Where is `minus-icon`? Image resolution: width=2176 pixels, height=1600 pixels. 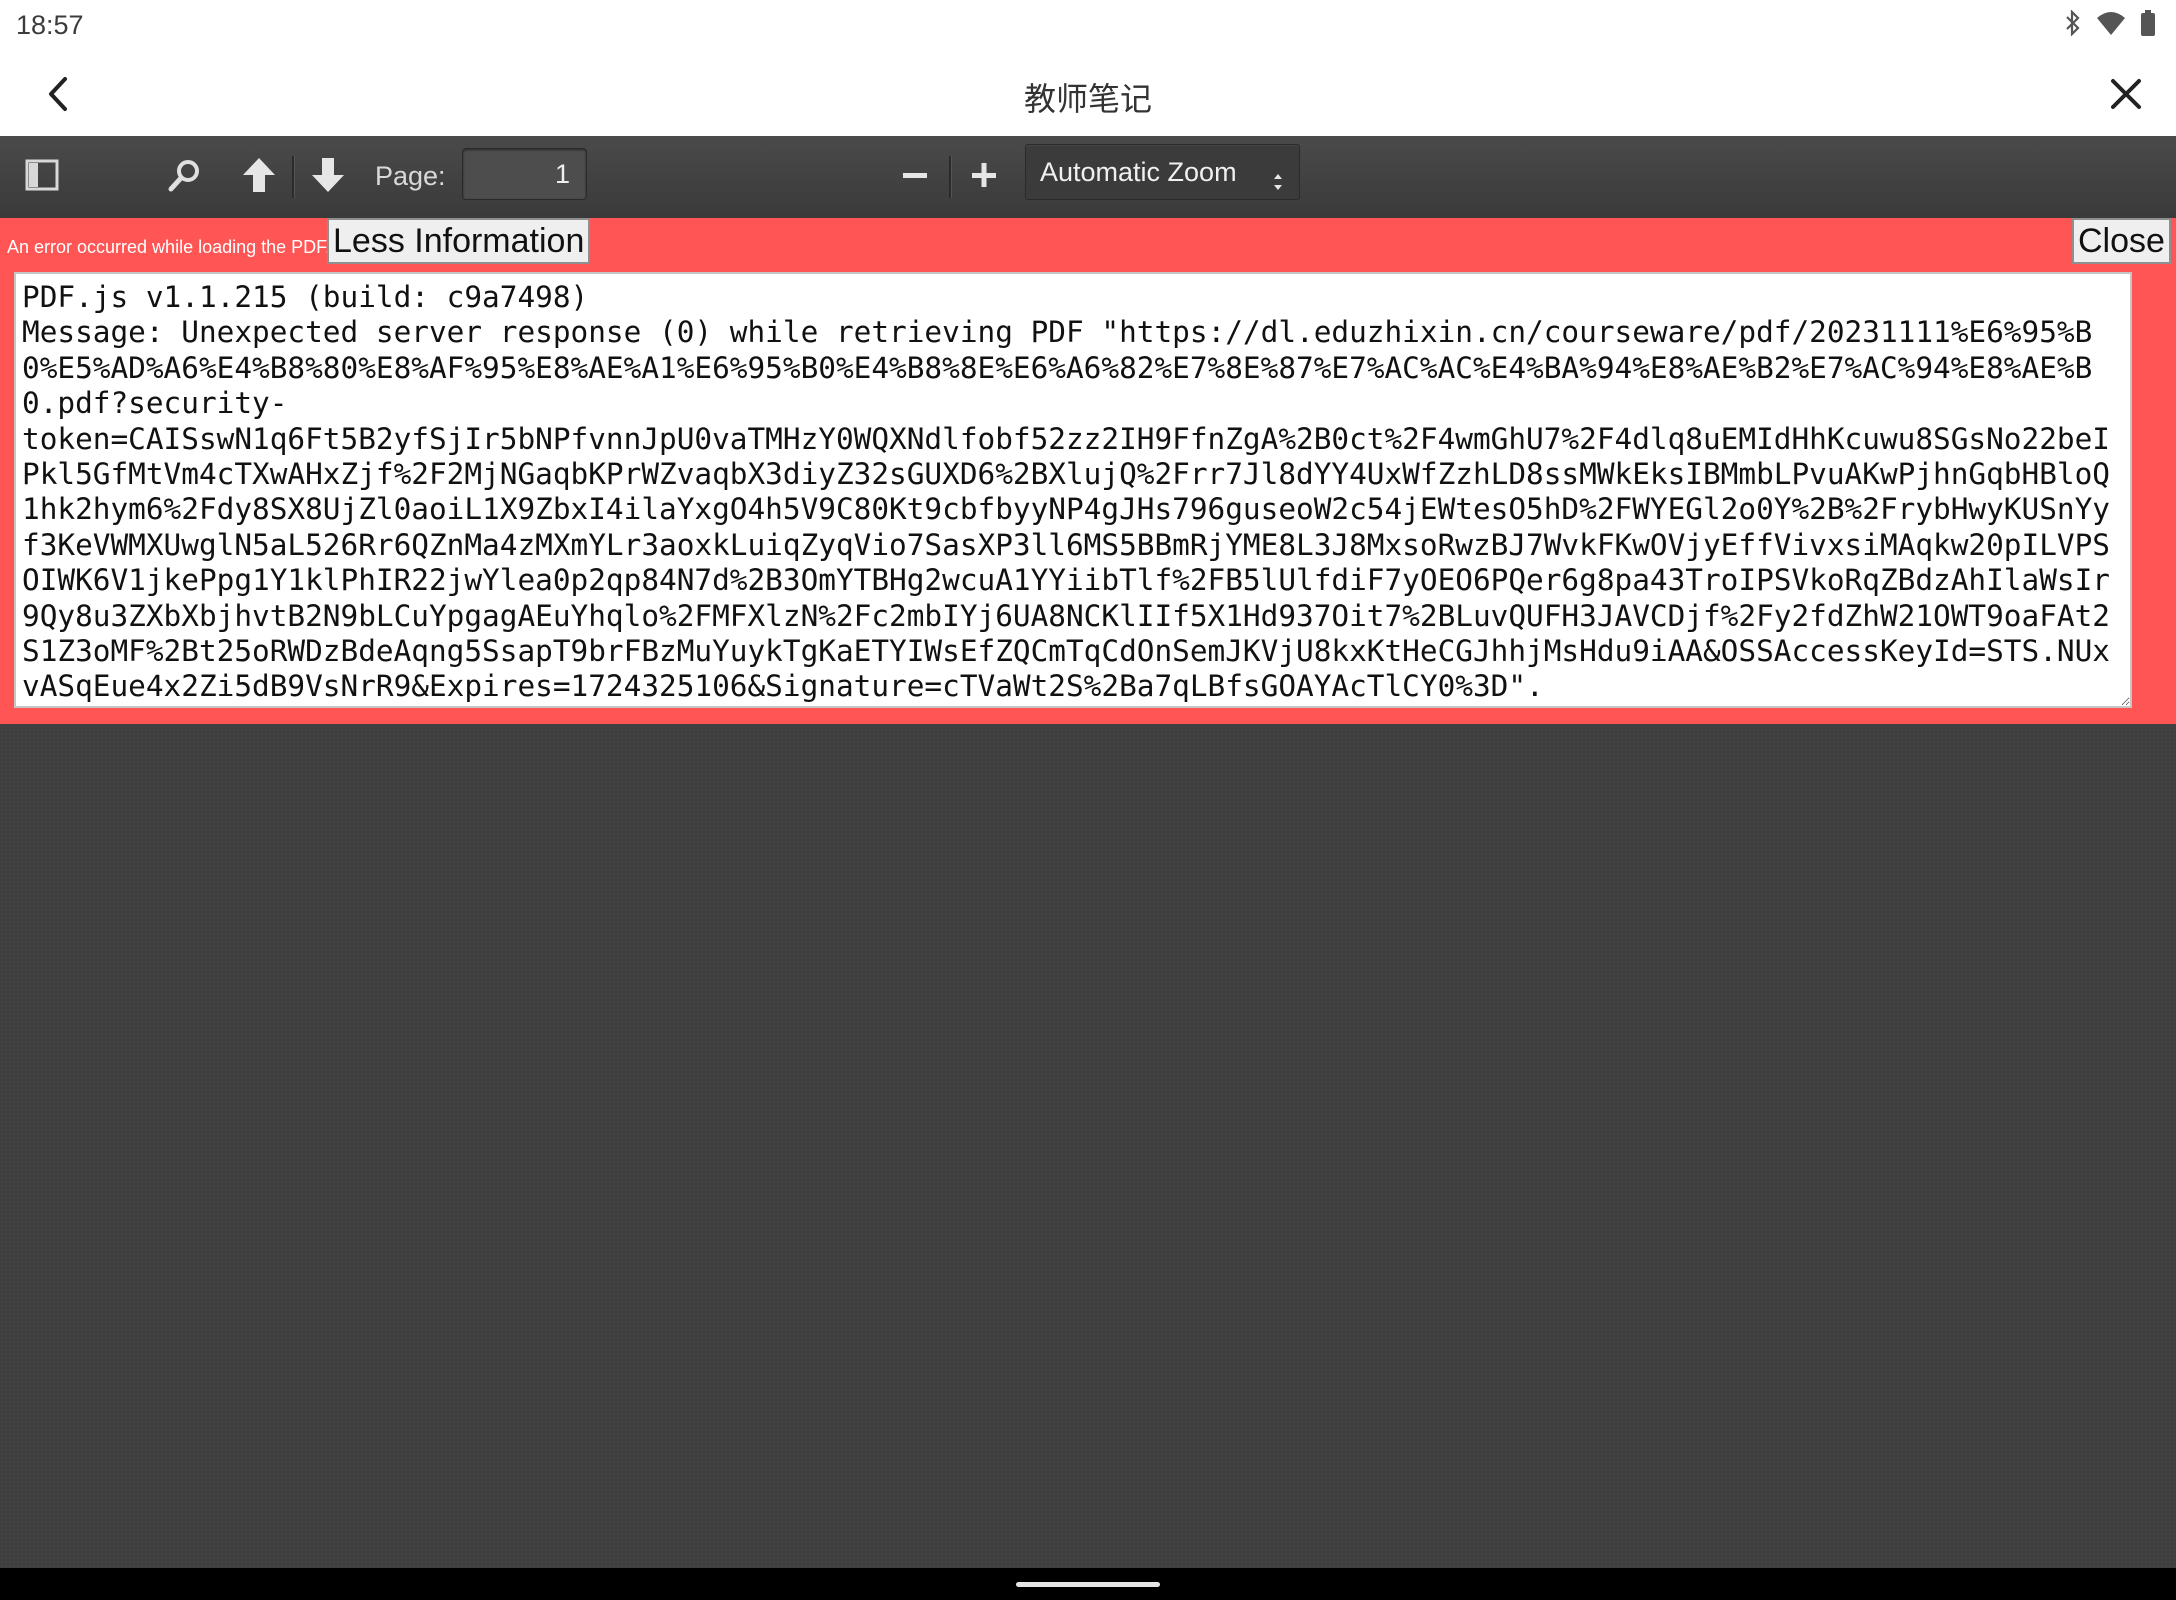 minus-icon is located at coordinates (915, 177).